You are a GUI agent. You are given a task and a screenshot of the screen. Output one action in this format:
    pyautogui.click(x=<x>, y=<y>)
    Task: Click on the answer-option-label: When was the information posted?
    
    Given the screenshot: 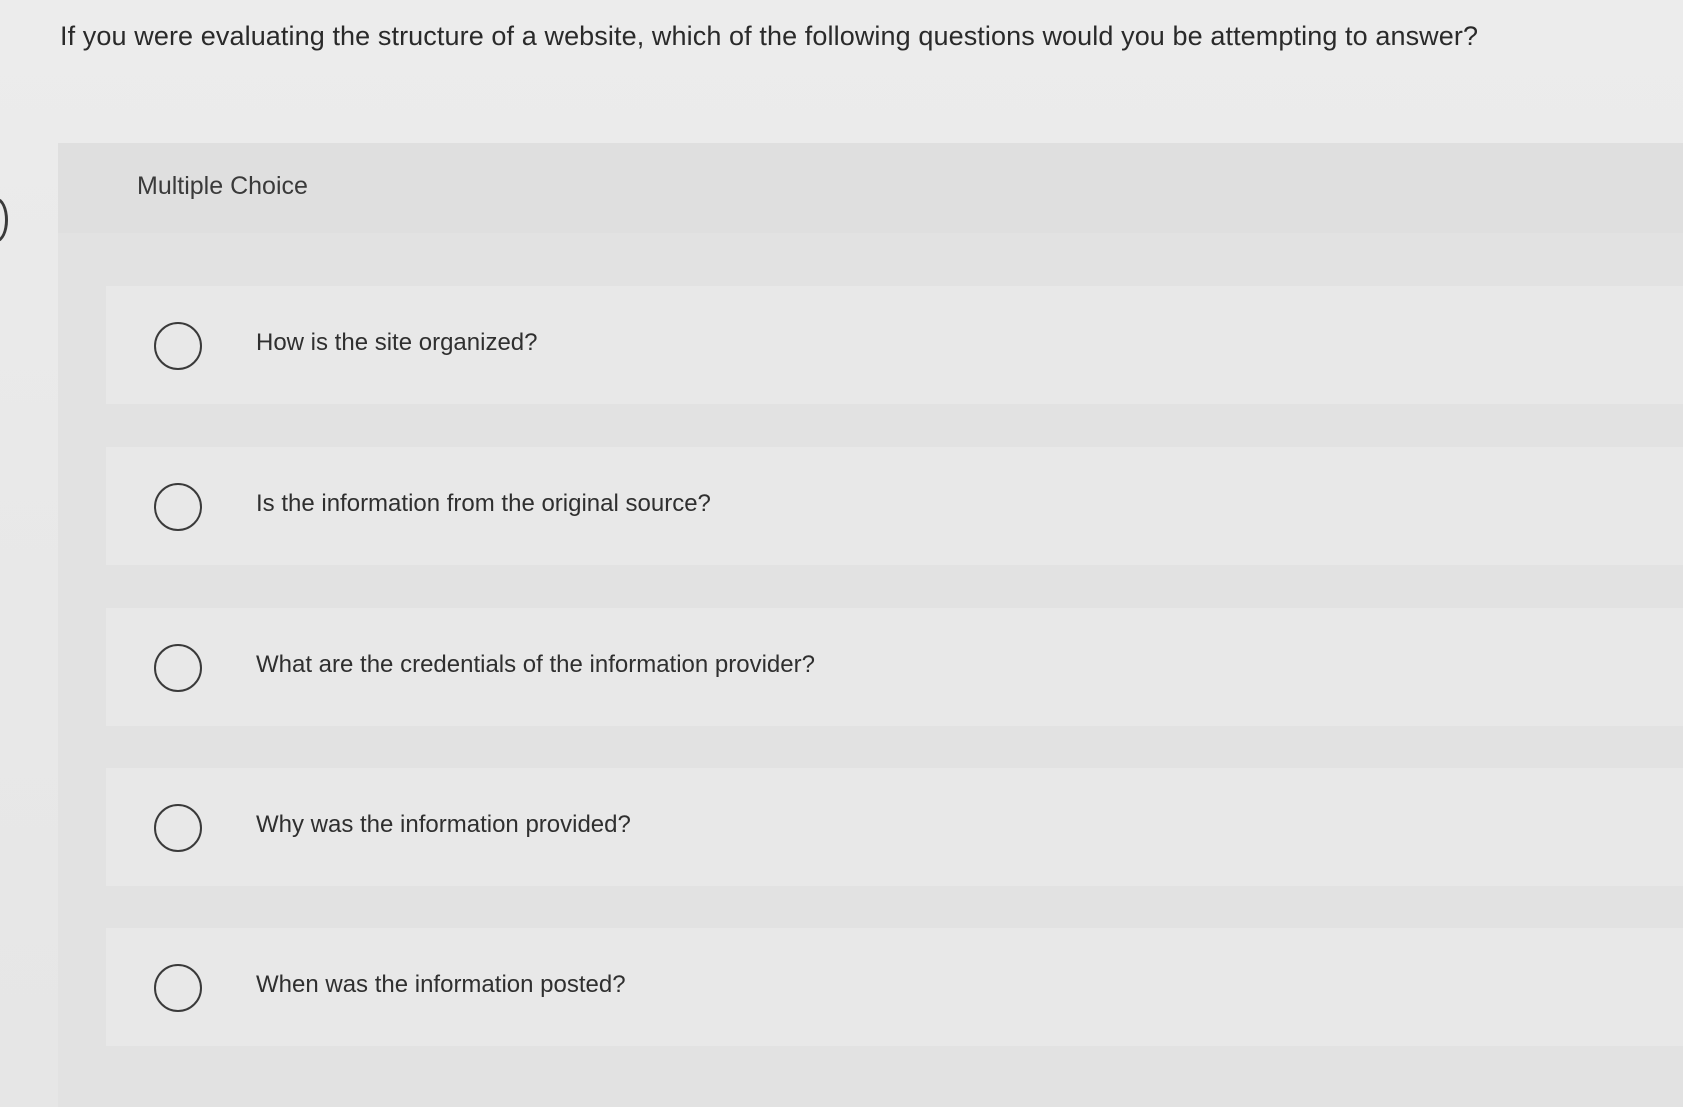 What is the action you would take?
    pyautogui.click(x=441, y=984)
    